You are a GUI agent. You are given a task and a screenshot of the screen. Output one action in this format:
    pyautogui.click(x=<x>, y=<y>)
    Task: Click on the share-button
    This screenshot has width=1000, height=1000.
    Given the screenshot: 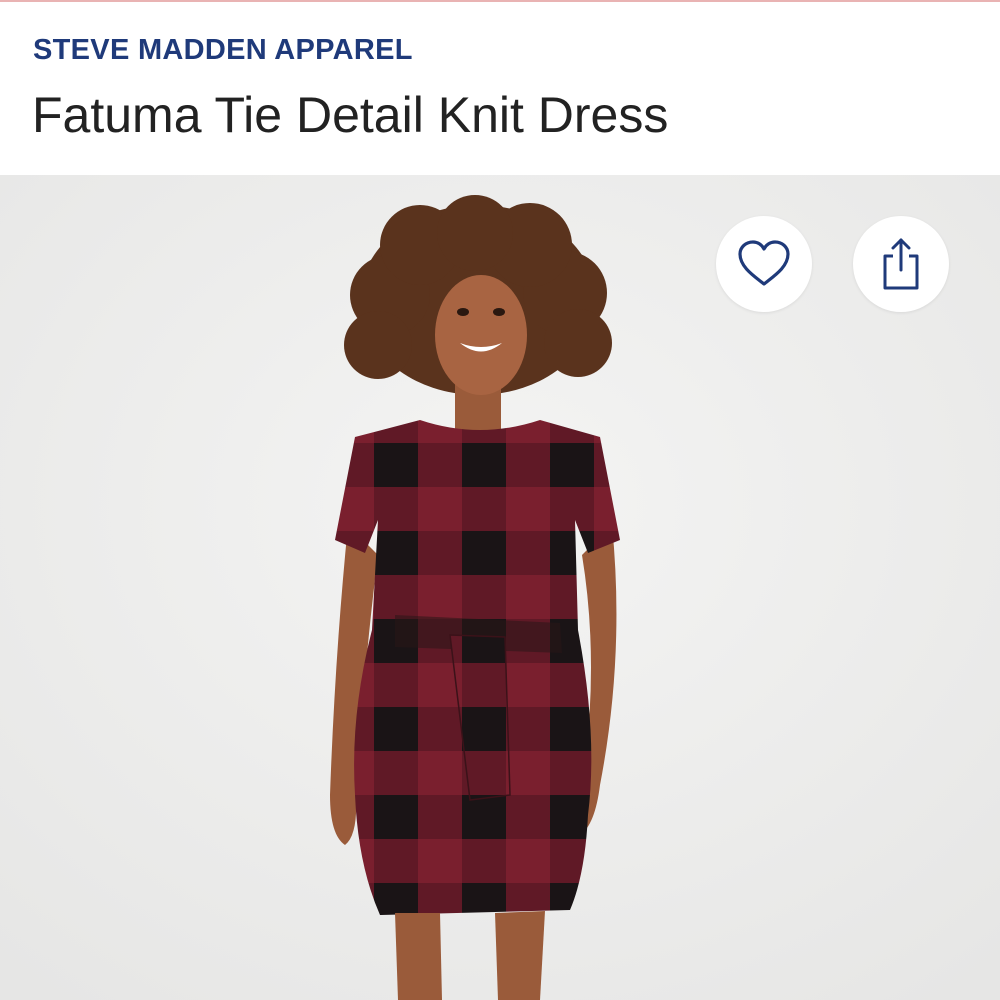 What is the action you would take?
    pyautogui.click(x=901, y=264)
    